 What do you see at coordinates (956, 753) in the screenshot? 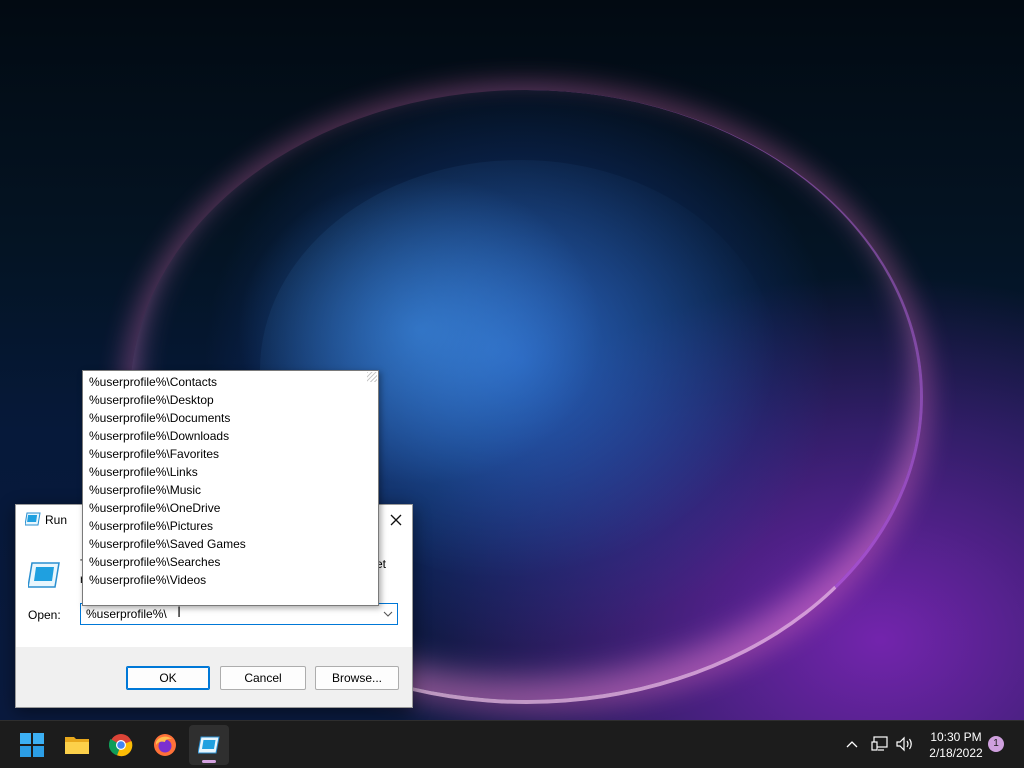
I see `clock-date: 2/18/2022` at bounding box center [956, 753].